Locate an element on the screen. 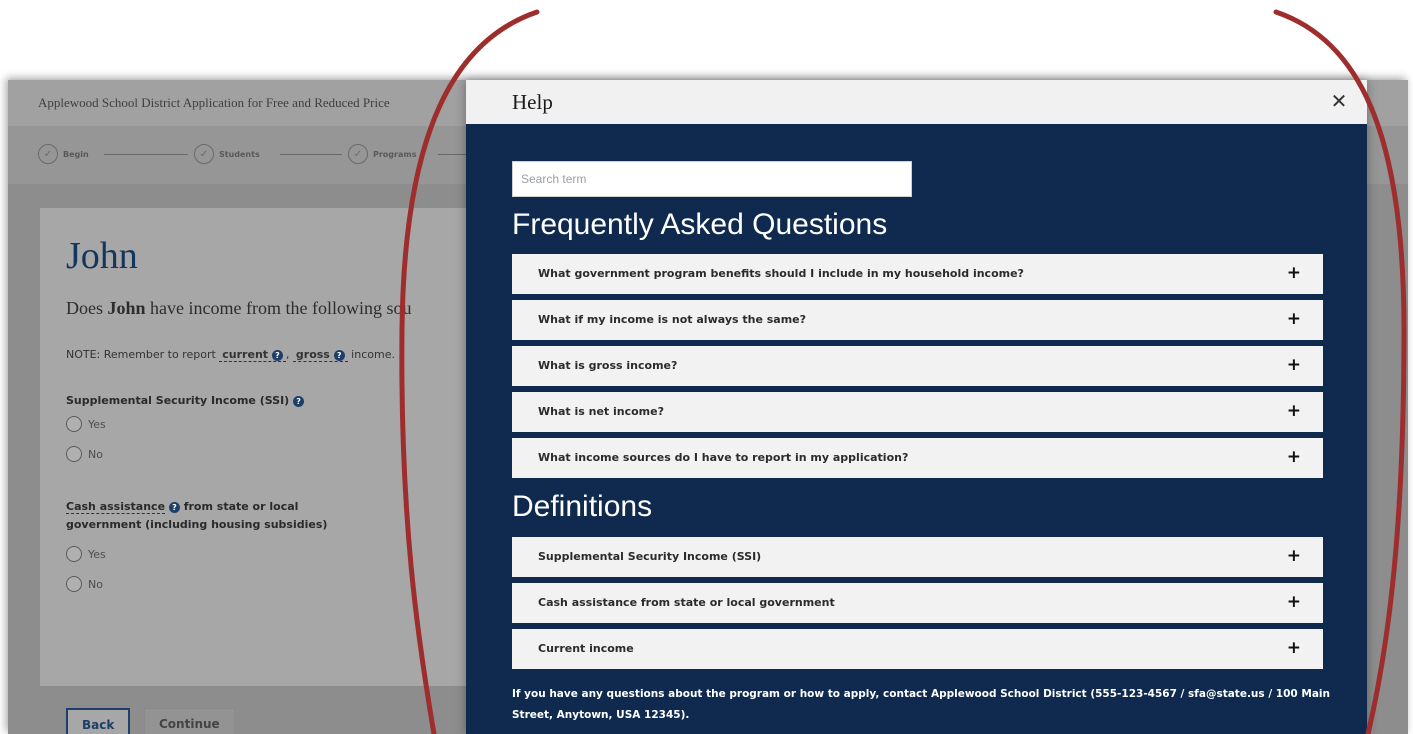 The height and width of the screenshot is (734, 1413). step-begin: ✓ Begin is located at coordinates (63, 154).